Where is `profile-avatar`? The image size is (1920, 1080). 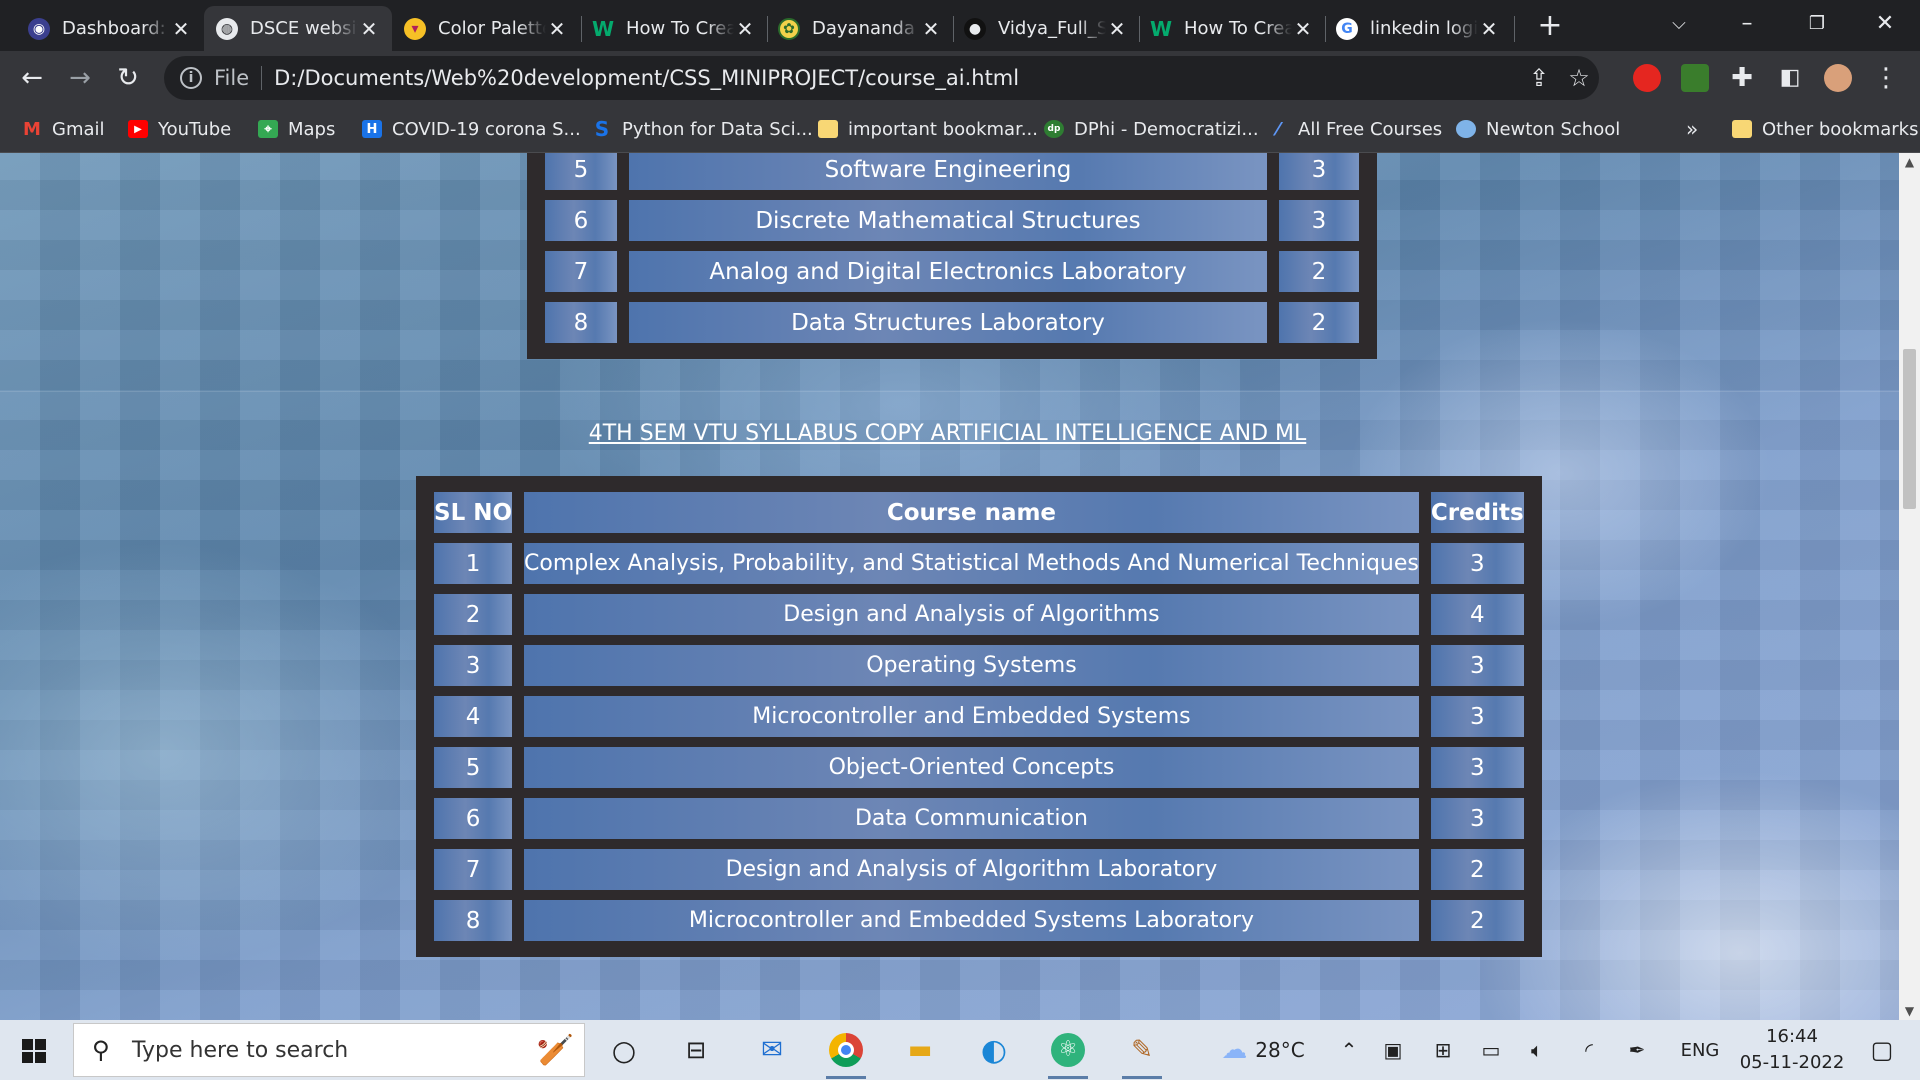
profile-avatar is located at coordinates (1838, 78).